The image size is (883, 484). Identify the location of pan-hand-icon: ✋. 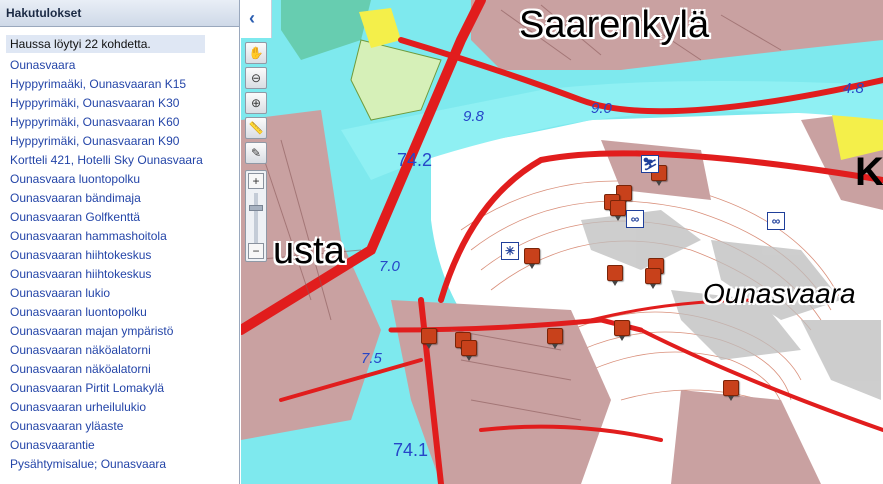
(256, 53).